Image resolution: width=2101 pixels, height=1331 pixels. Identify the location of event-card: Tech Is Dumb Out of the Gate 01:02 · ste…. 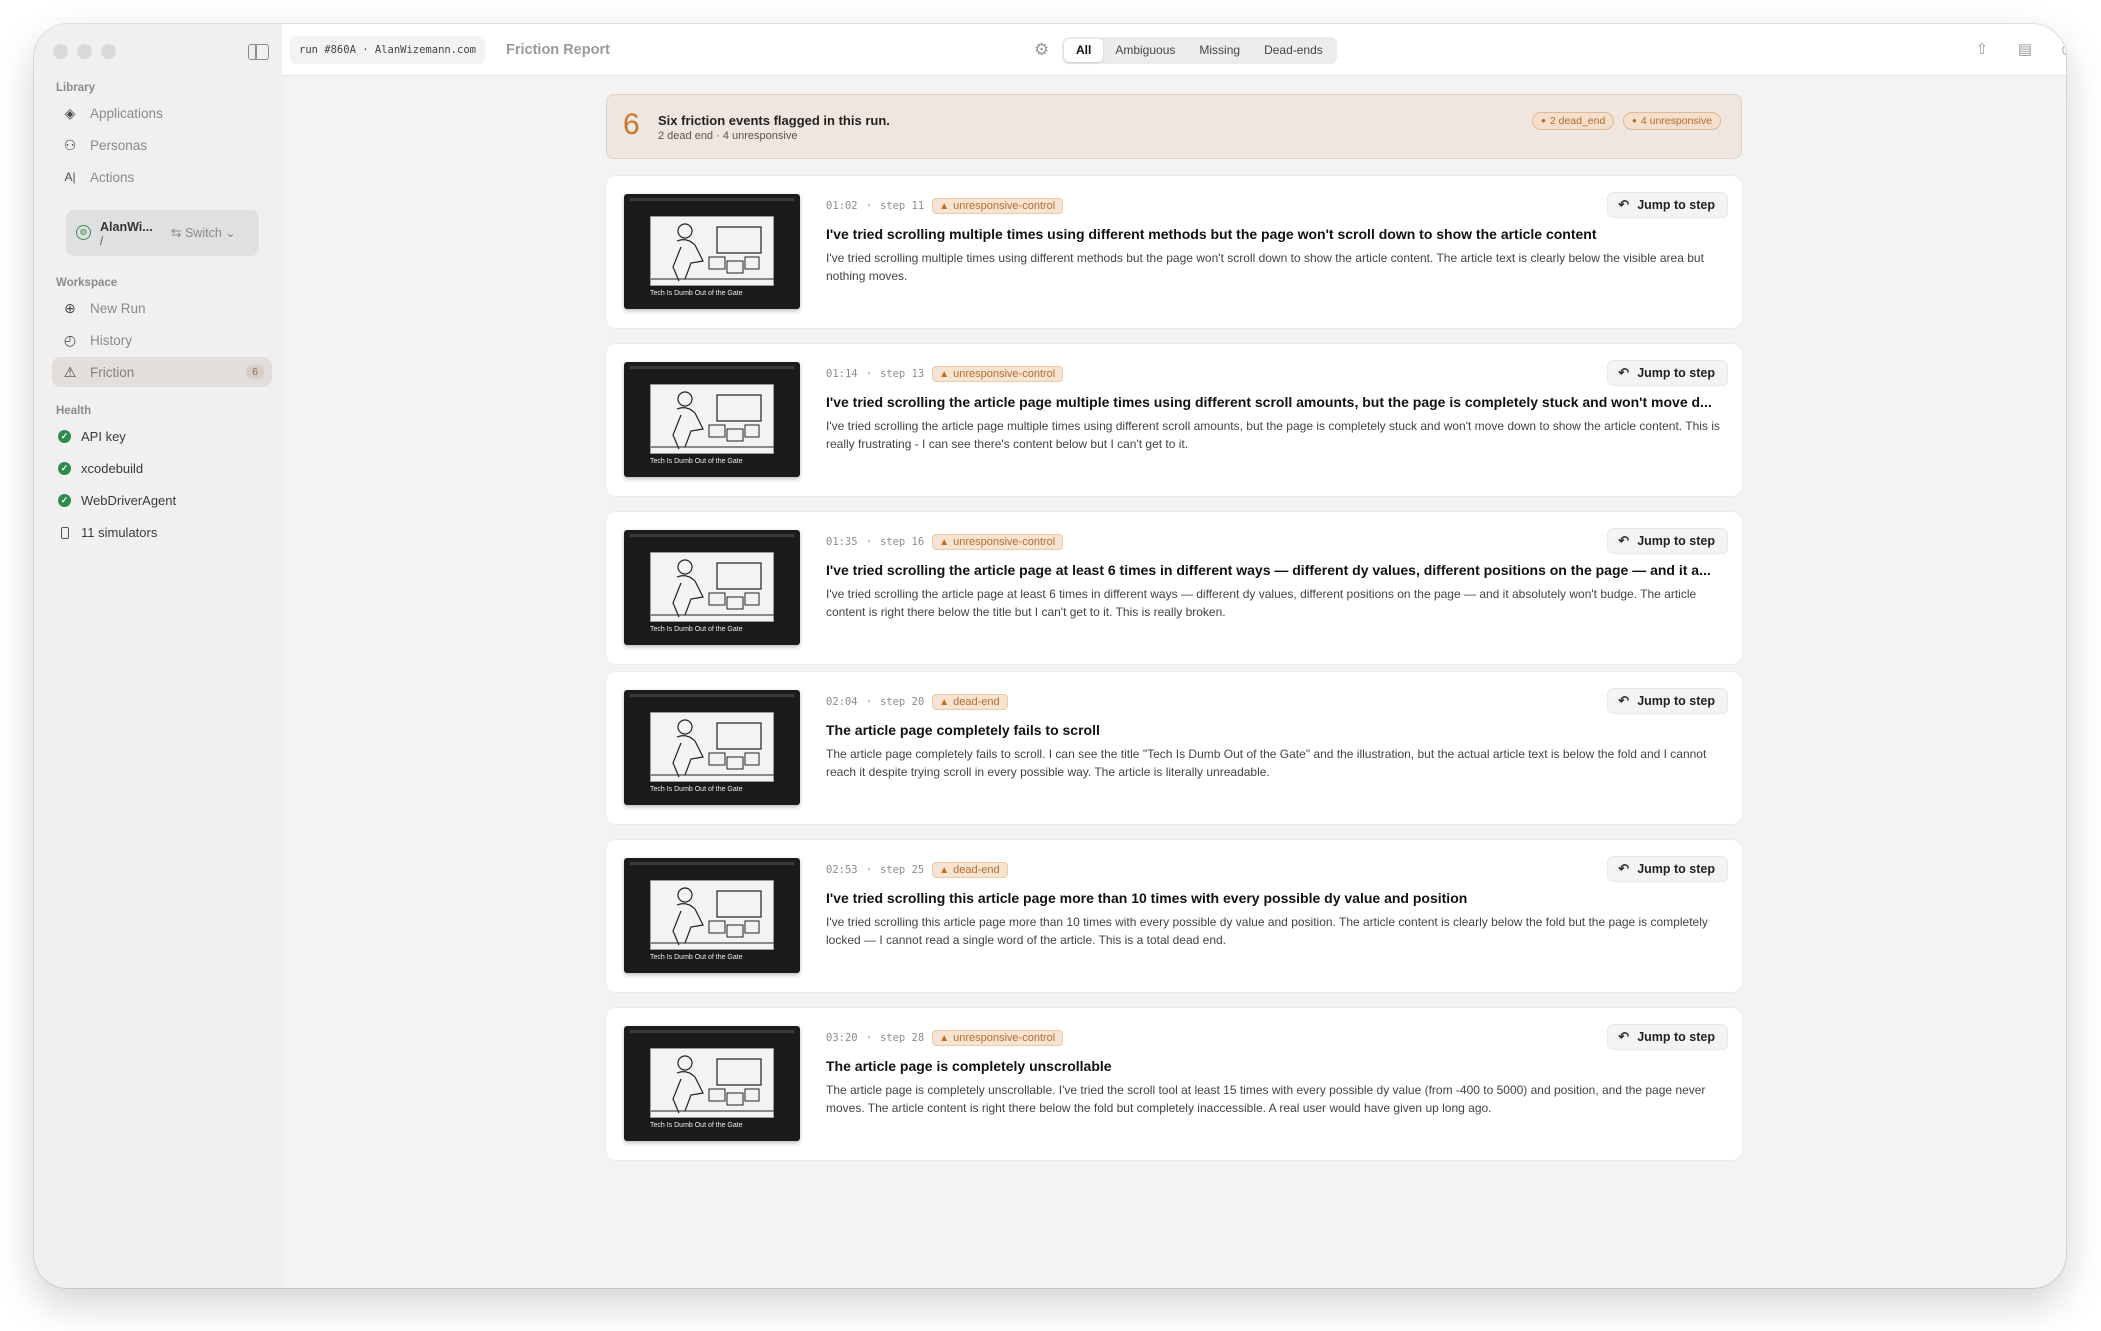
(1174, 252).